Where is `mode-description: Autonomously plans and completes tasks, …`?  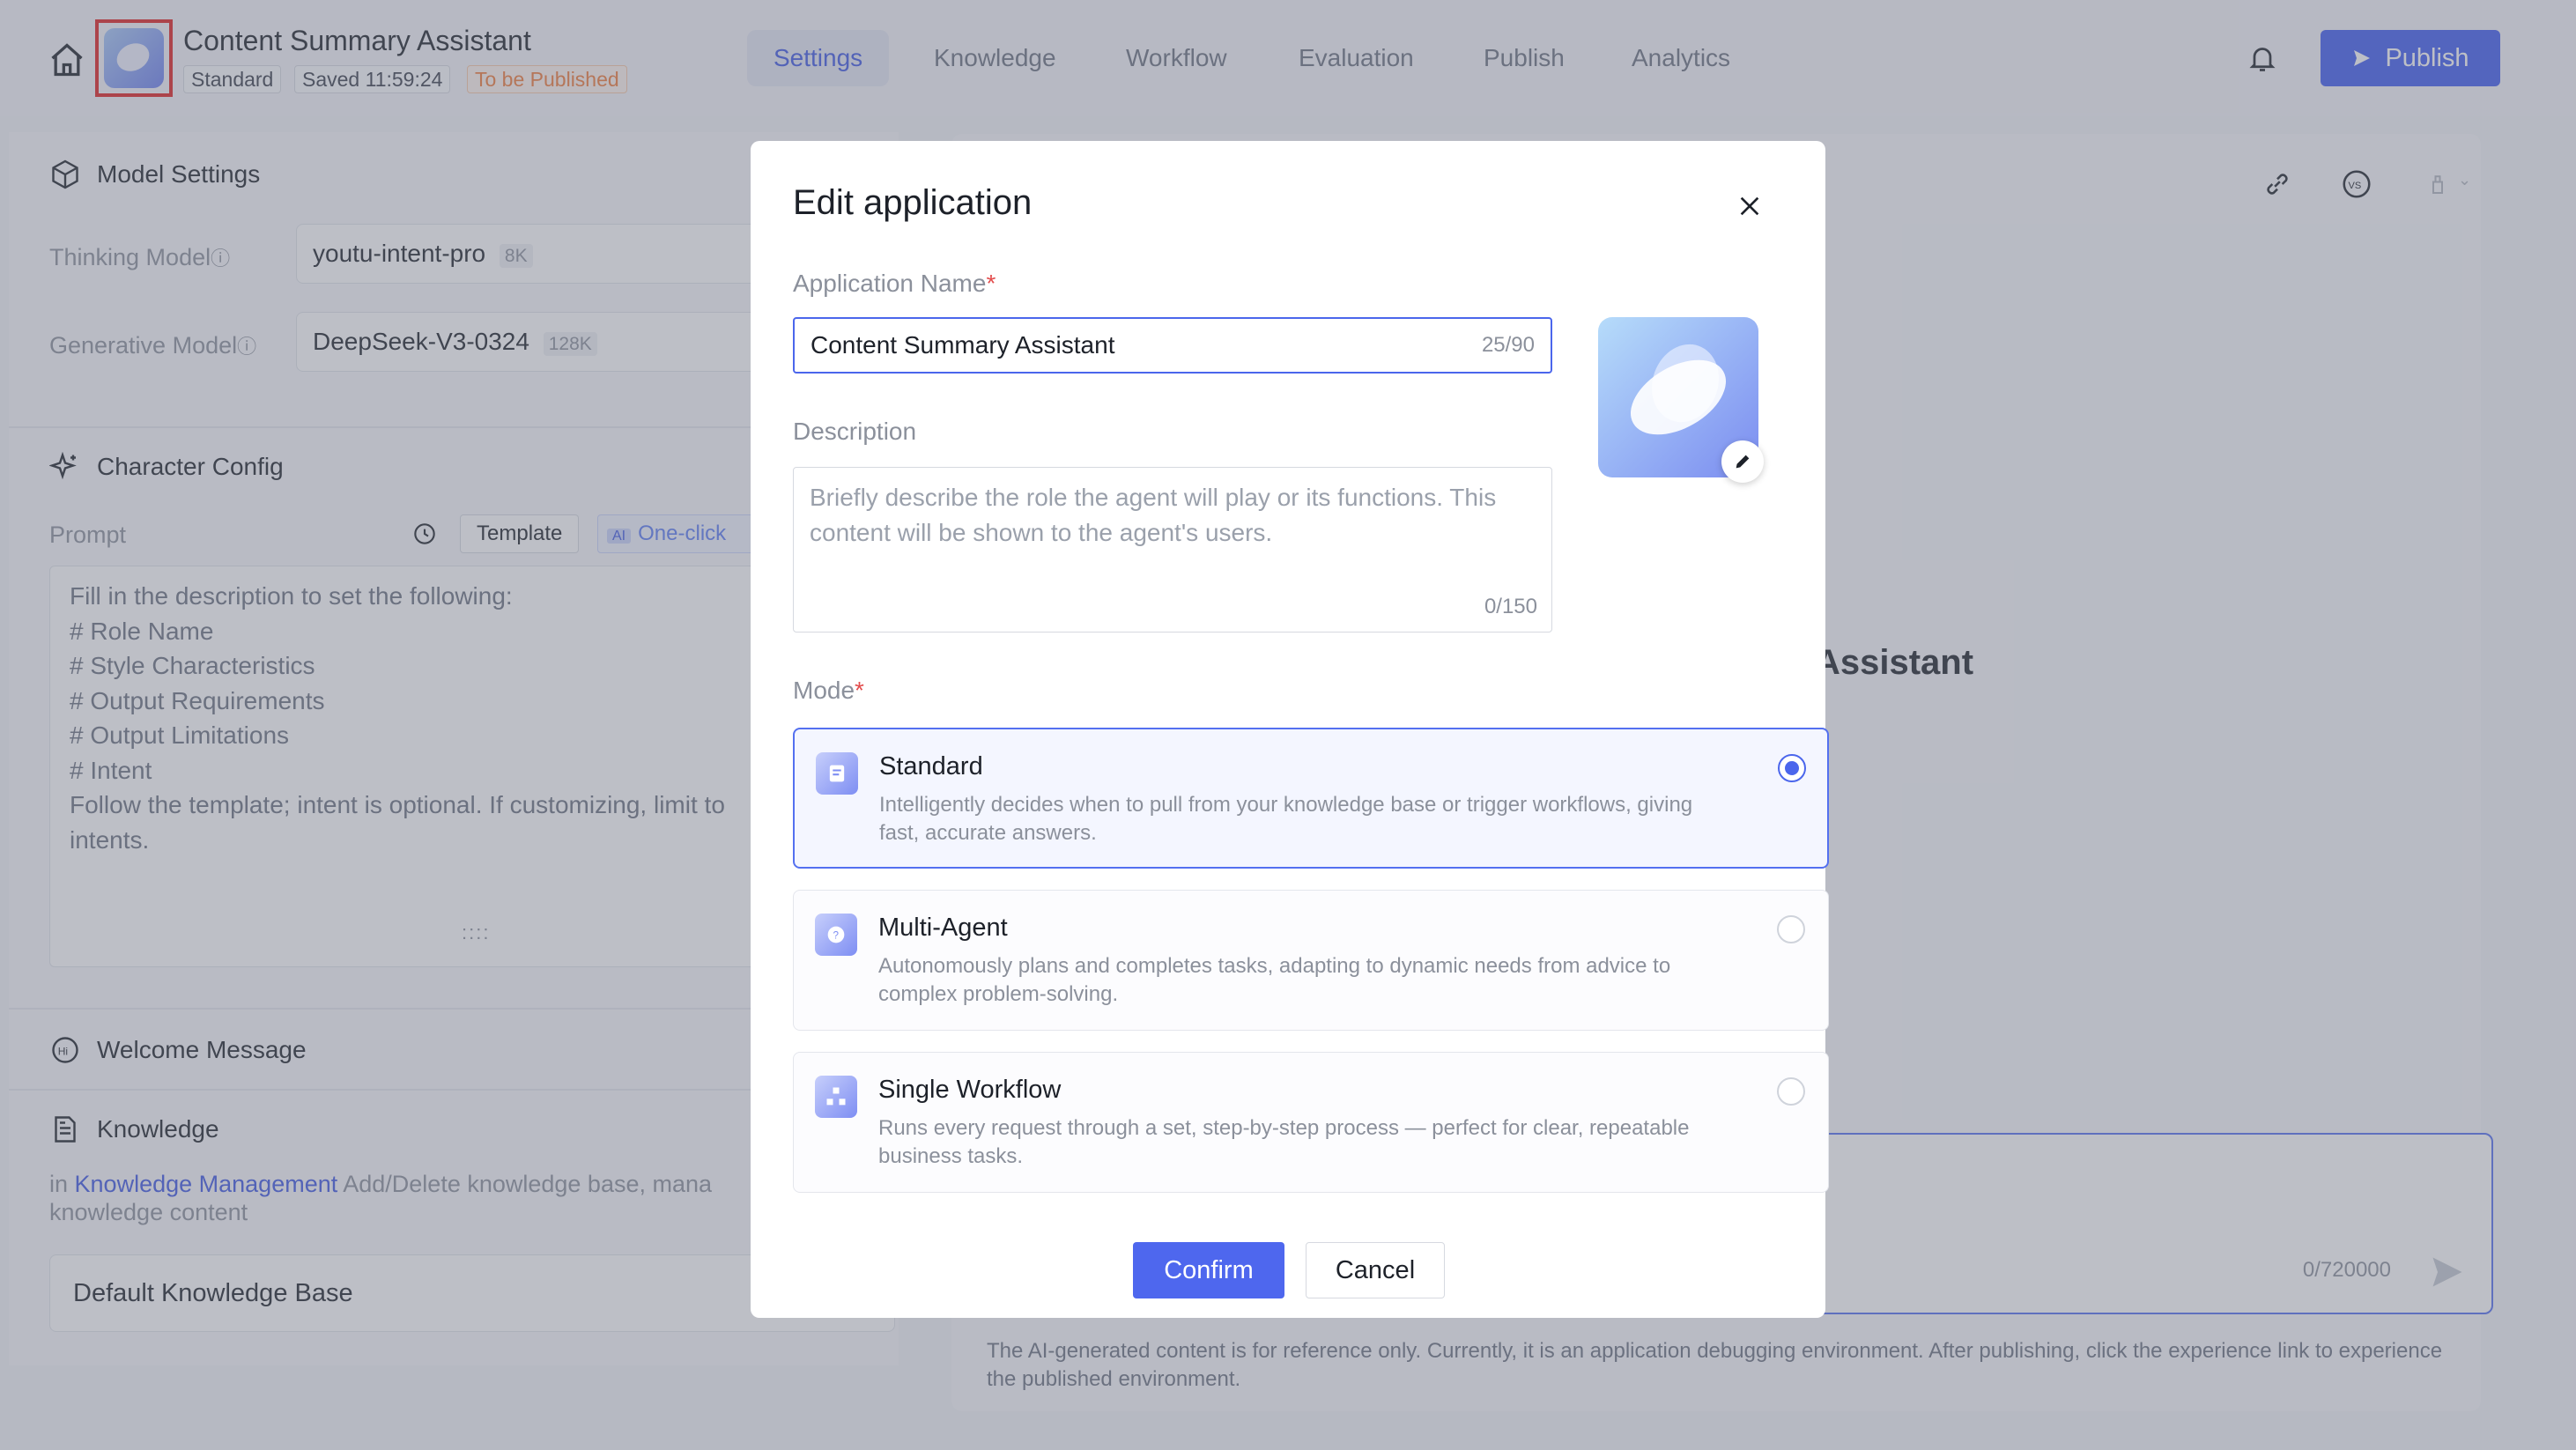
mode-description: Autonomously plans and completes tasks, … is located at coordinates (1275, 980).